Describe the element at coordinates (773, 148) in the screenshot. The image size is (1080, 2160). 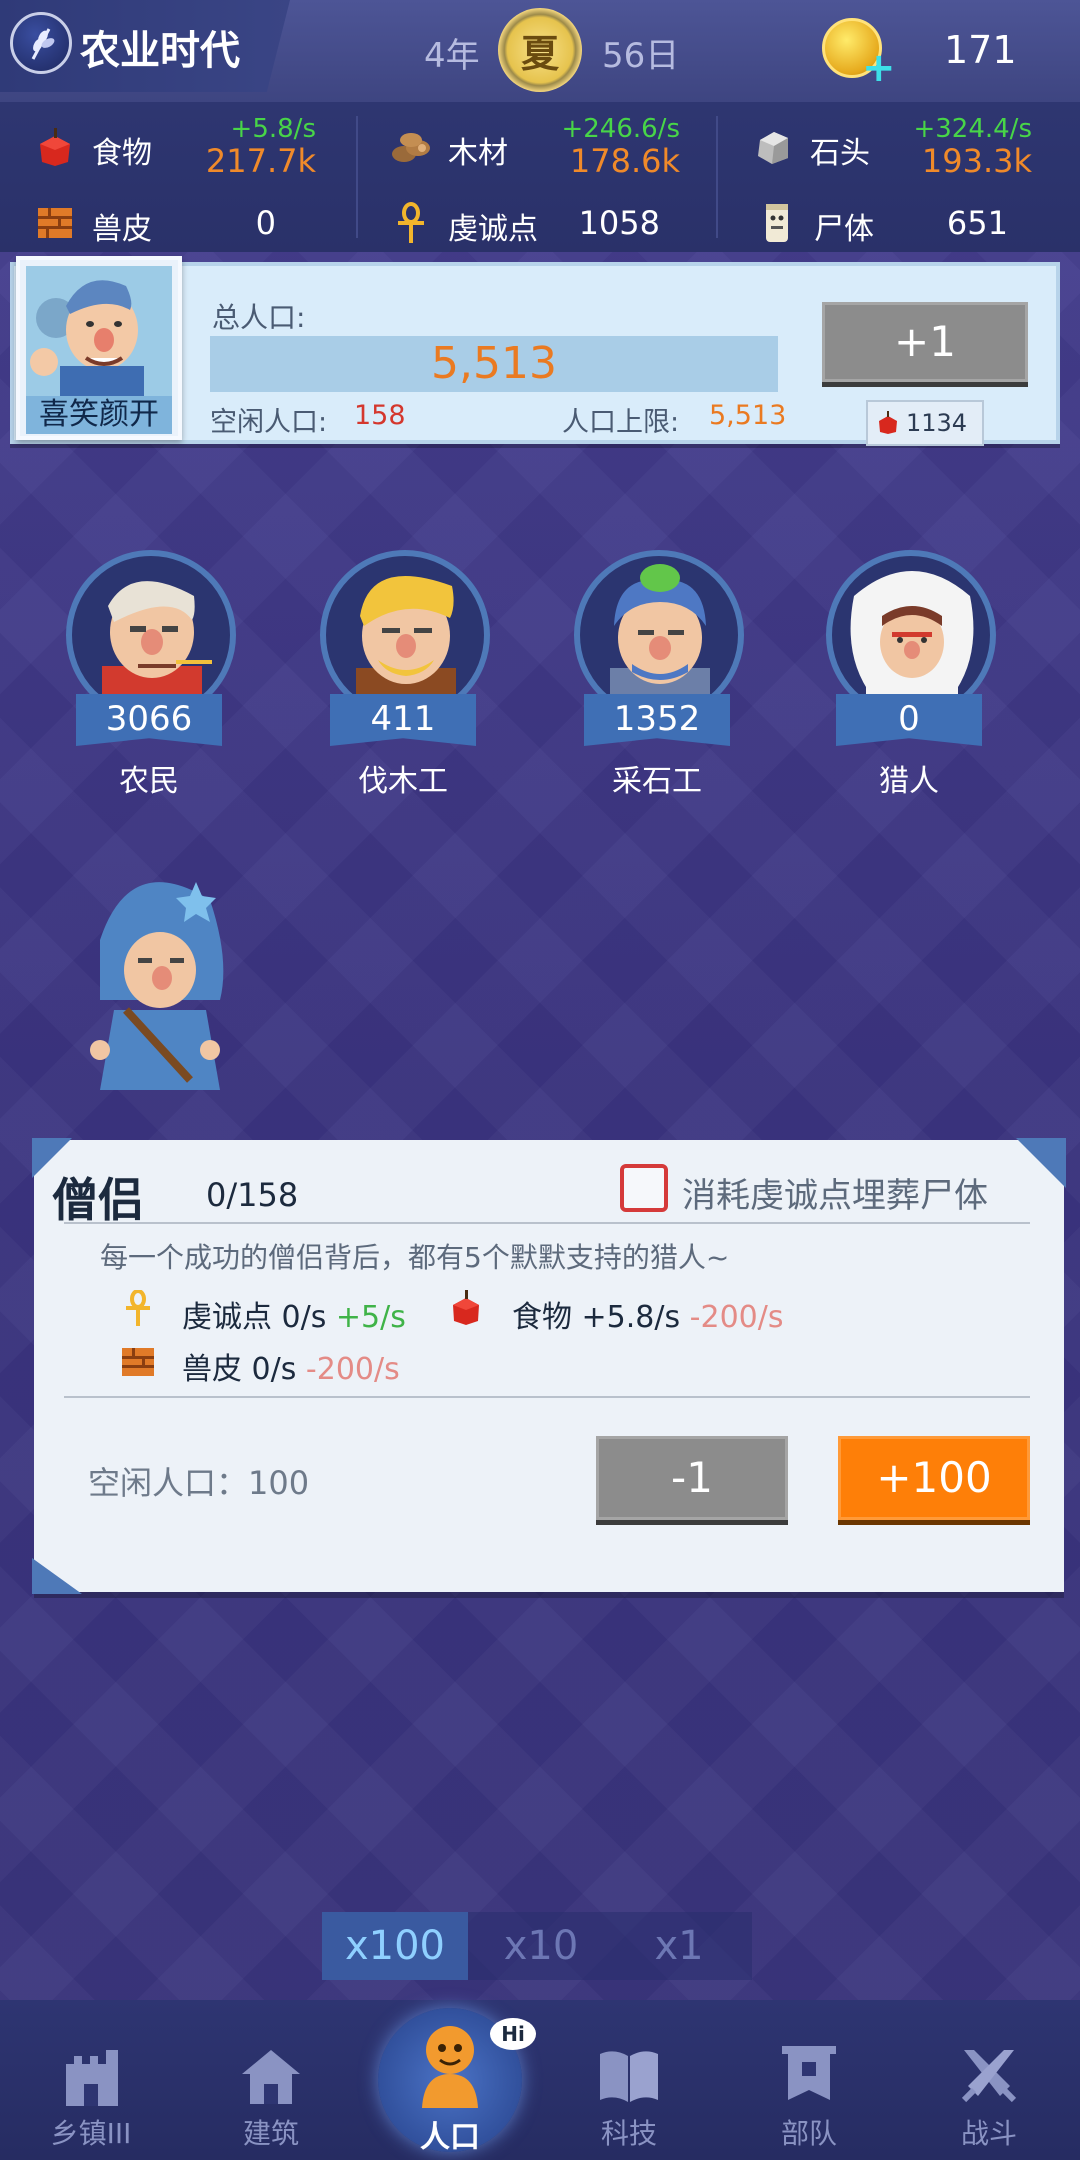
I see `stone-icon` at that location.